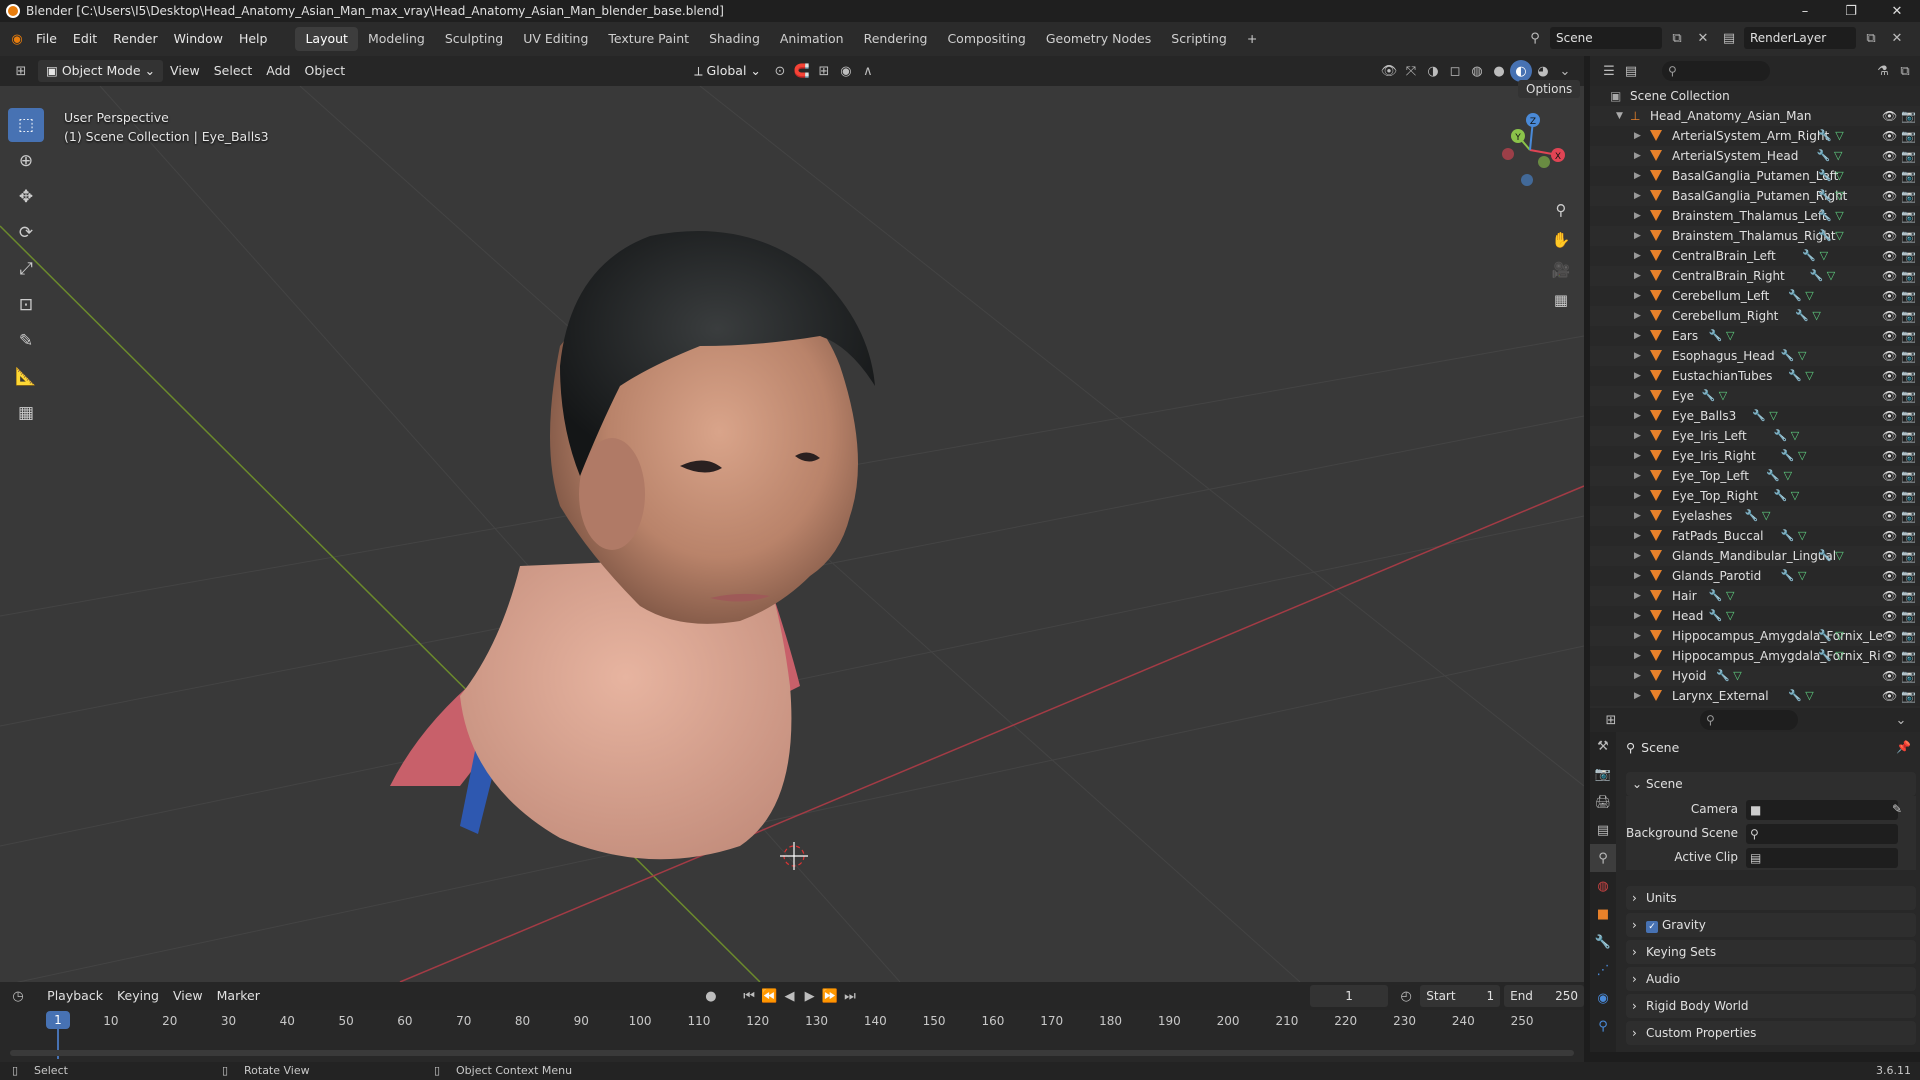  What do you see at coordinates (1535, 38) in the screenshot?
I see `scene-icon: ⚲` at bounding box center [1535, 38].